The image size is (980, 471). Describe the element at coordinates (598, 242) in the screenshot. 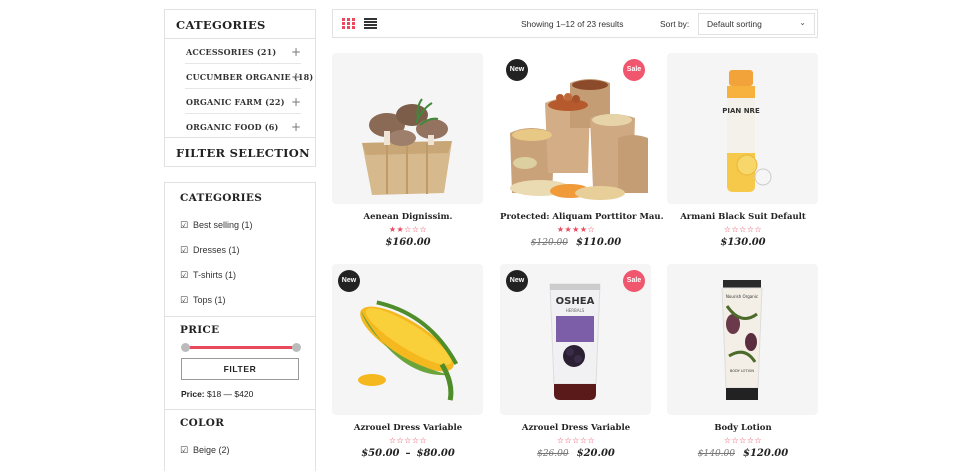

I see `price-current: $110.00` at that location.